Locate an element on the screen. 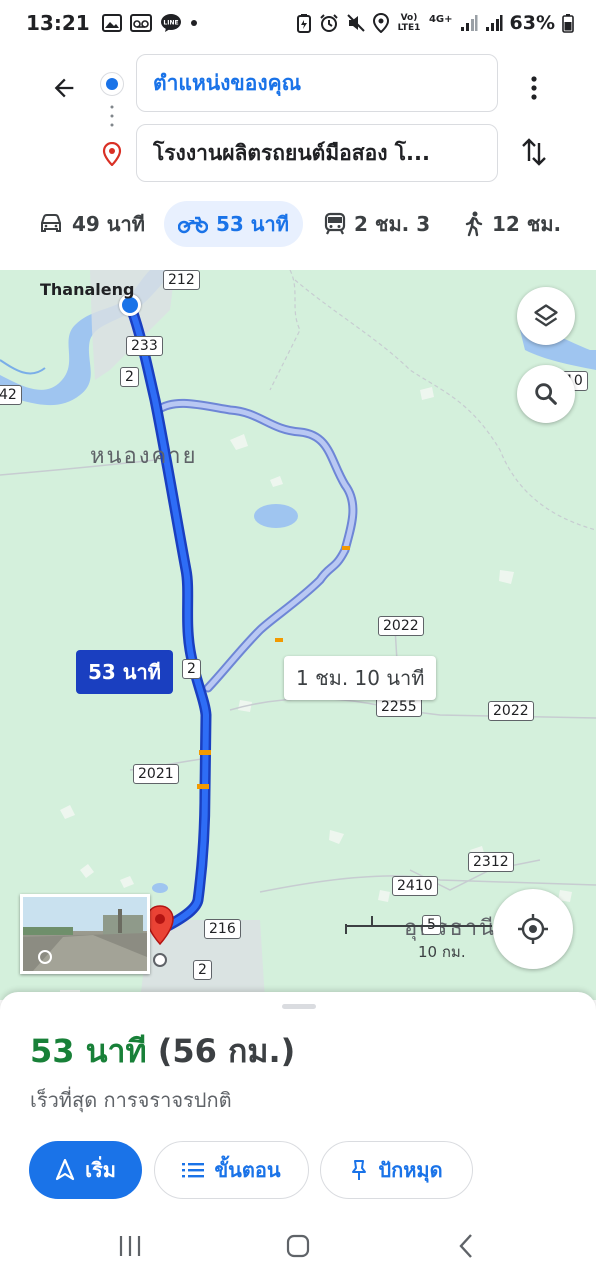  voicemail-icon is located at coordinates (140, 23).